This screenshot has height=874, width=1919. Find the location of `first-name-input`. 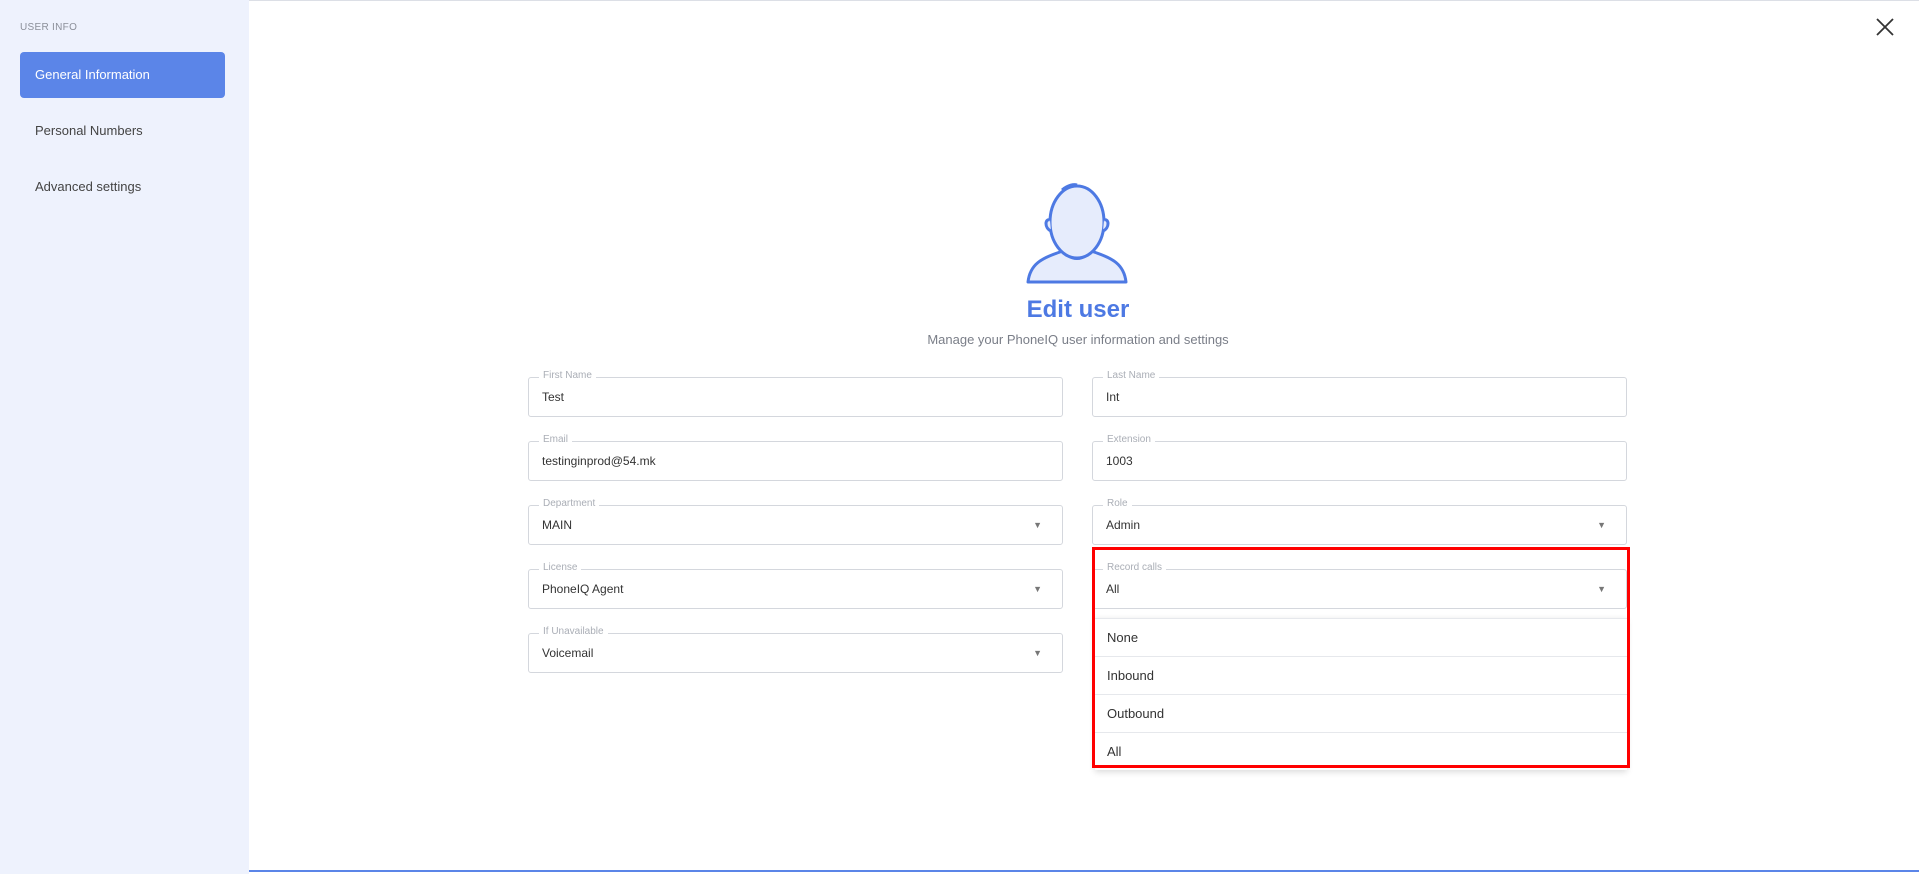

first-name-input is located at coordinates (782, 397).